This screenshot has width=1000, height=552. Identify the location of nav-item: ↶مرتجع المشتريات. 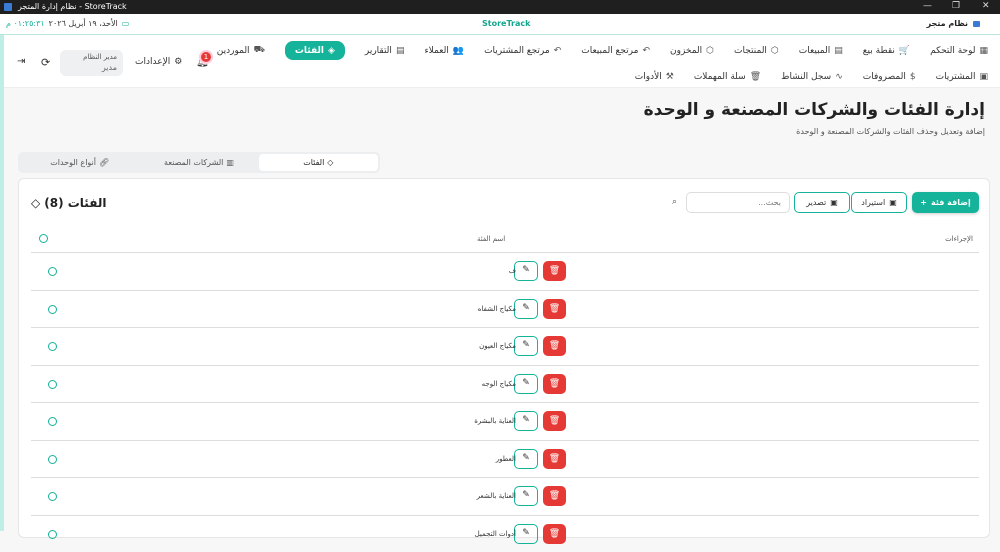
(522, 50).